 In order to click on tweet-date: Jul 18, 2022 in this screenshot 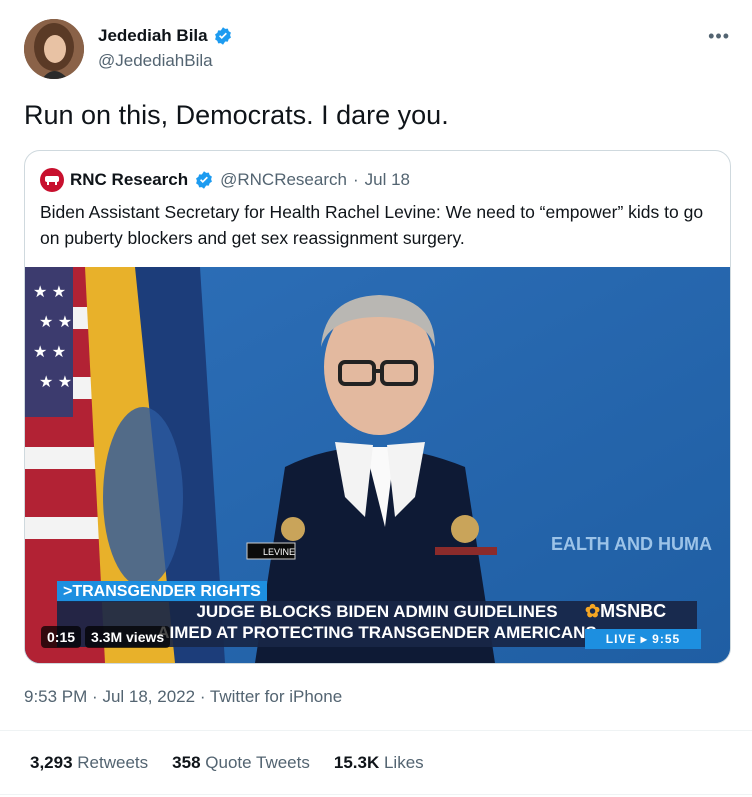, I will do `click(148, 696)`.